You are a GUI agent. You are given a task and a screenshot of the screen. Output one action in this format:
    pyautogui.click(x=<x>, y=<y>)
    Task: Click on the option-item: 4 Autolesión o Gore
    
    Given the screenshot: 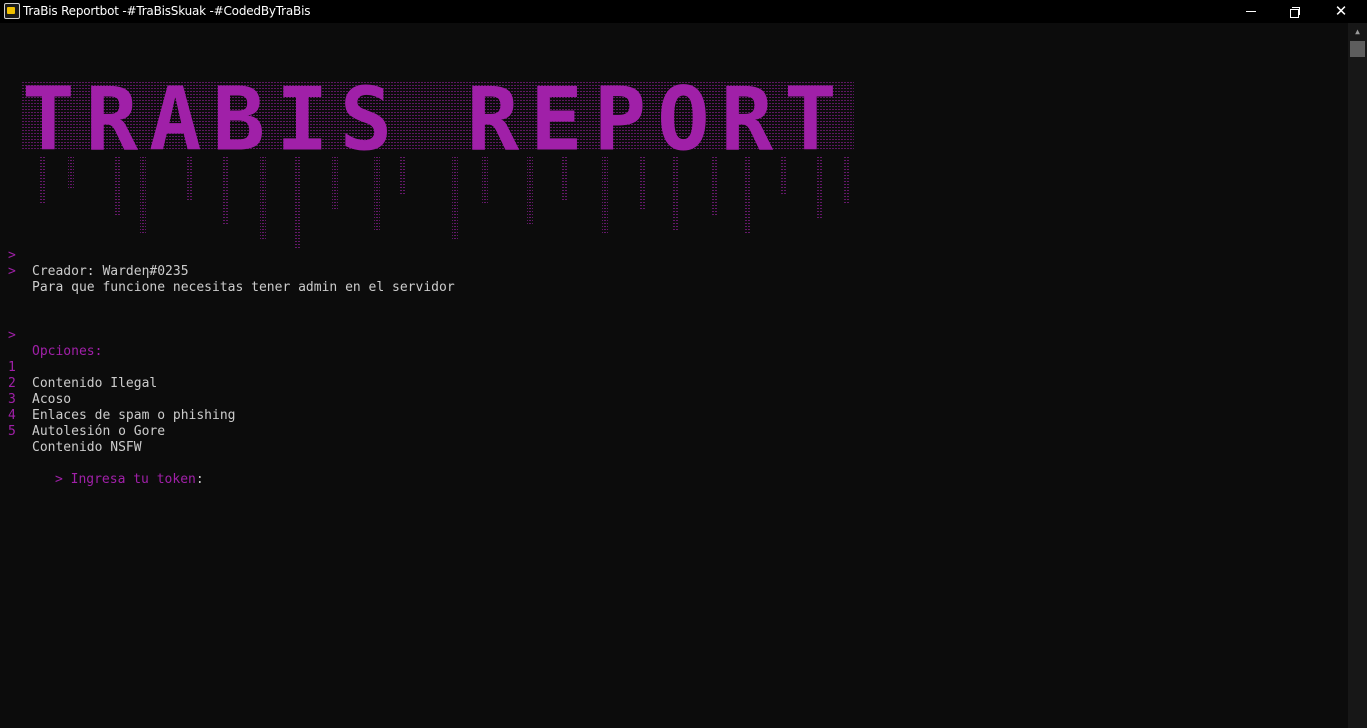 What is the action you would take?
    pyautogui.click(x=82, y=415)
    